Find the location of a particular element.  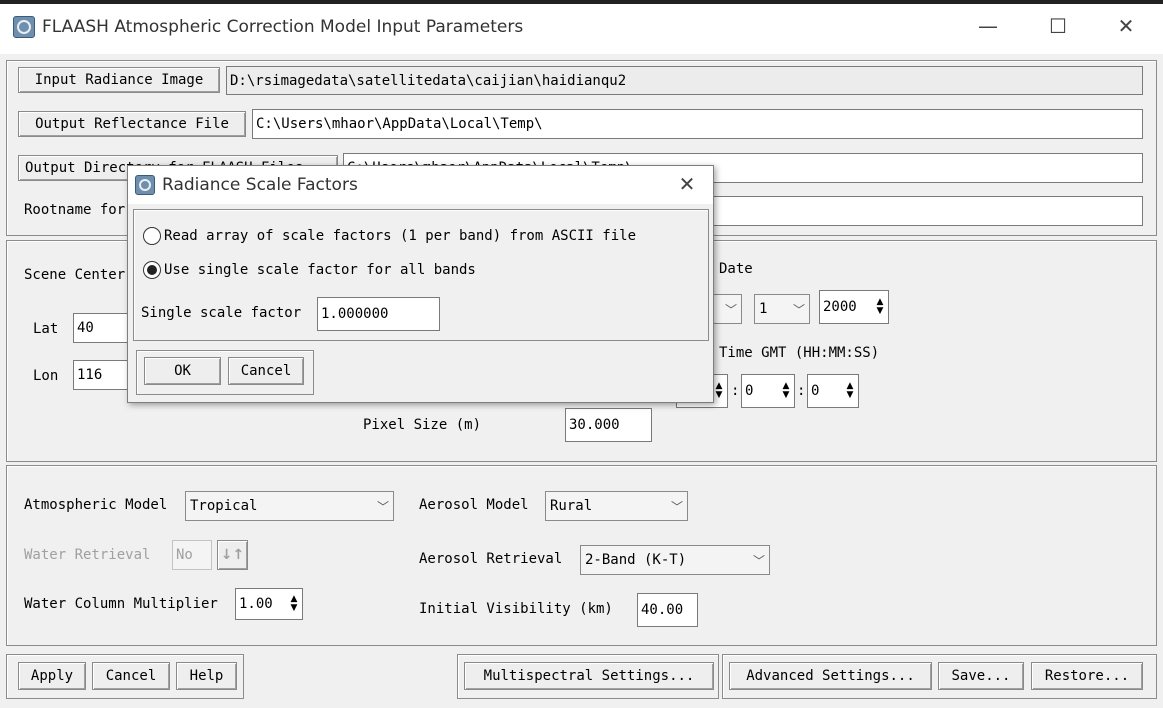

output-reflectance-button: Output Reflectance File is located at coordinates (132, 124).